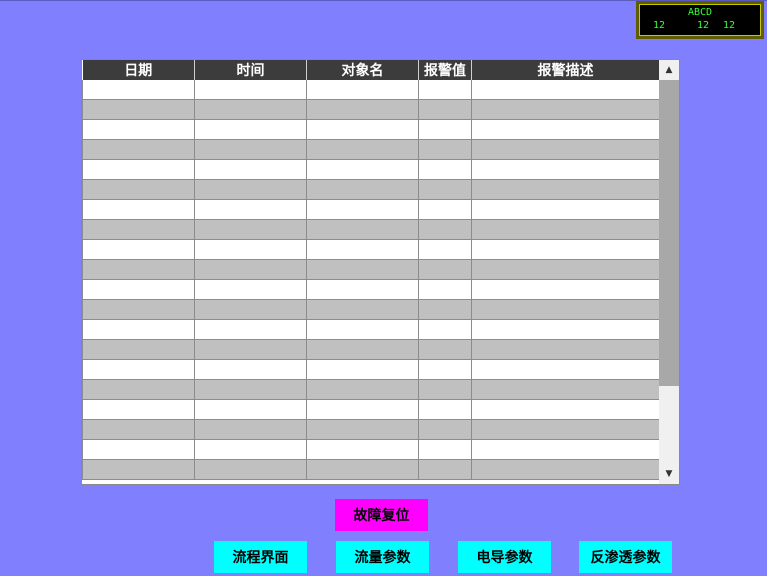 This screenshot has width=767, height=576. Describe the element at coordinates (260, 557) in the screenshot. I see `process-screen-button: 流程界面` at that location.